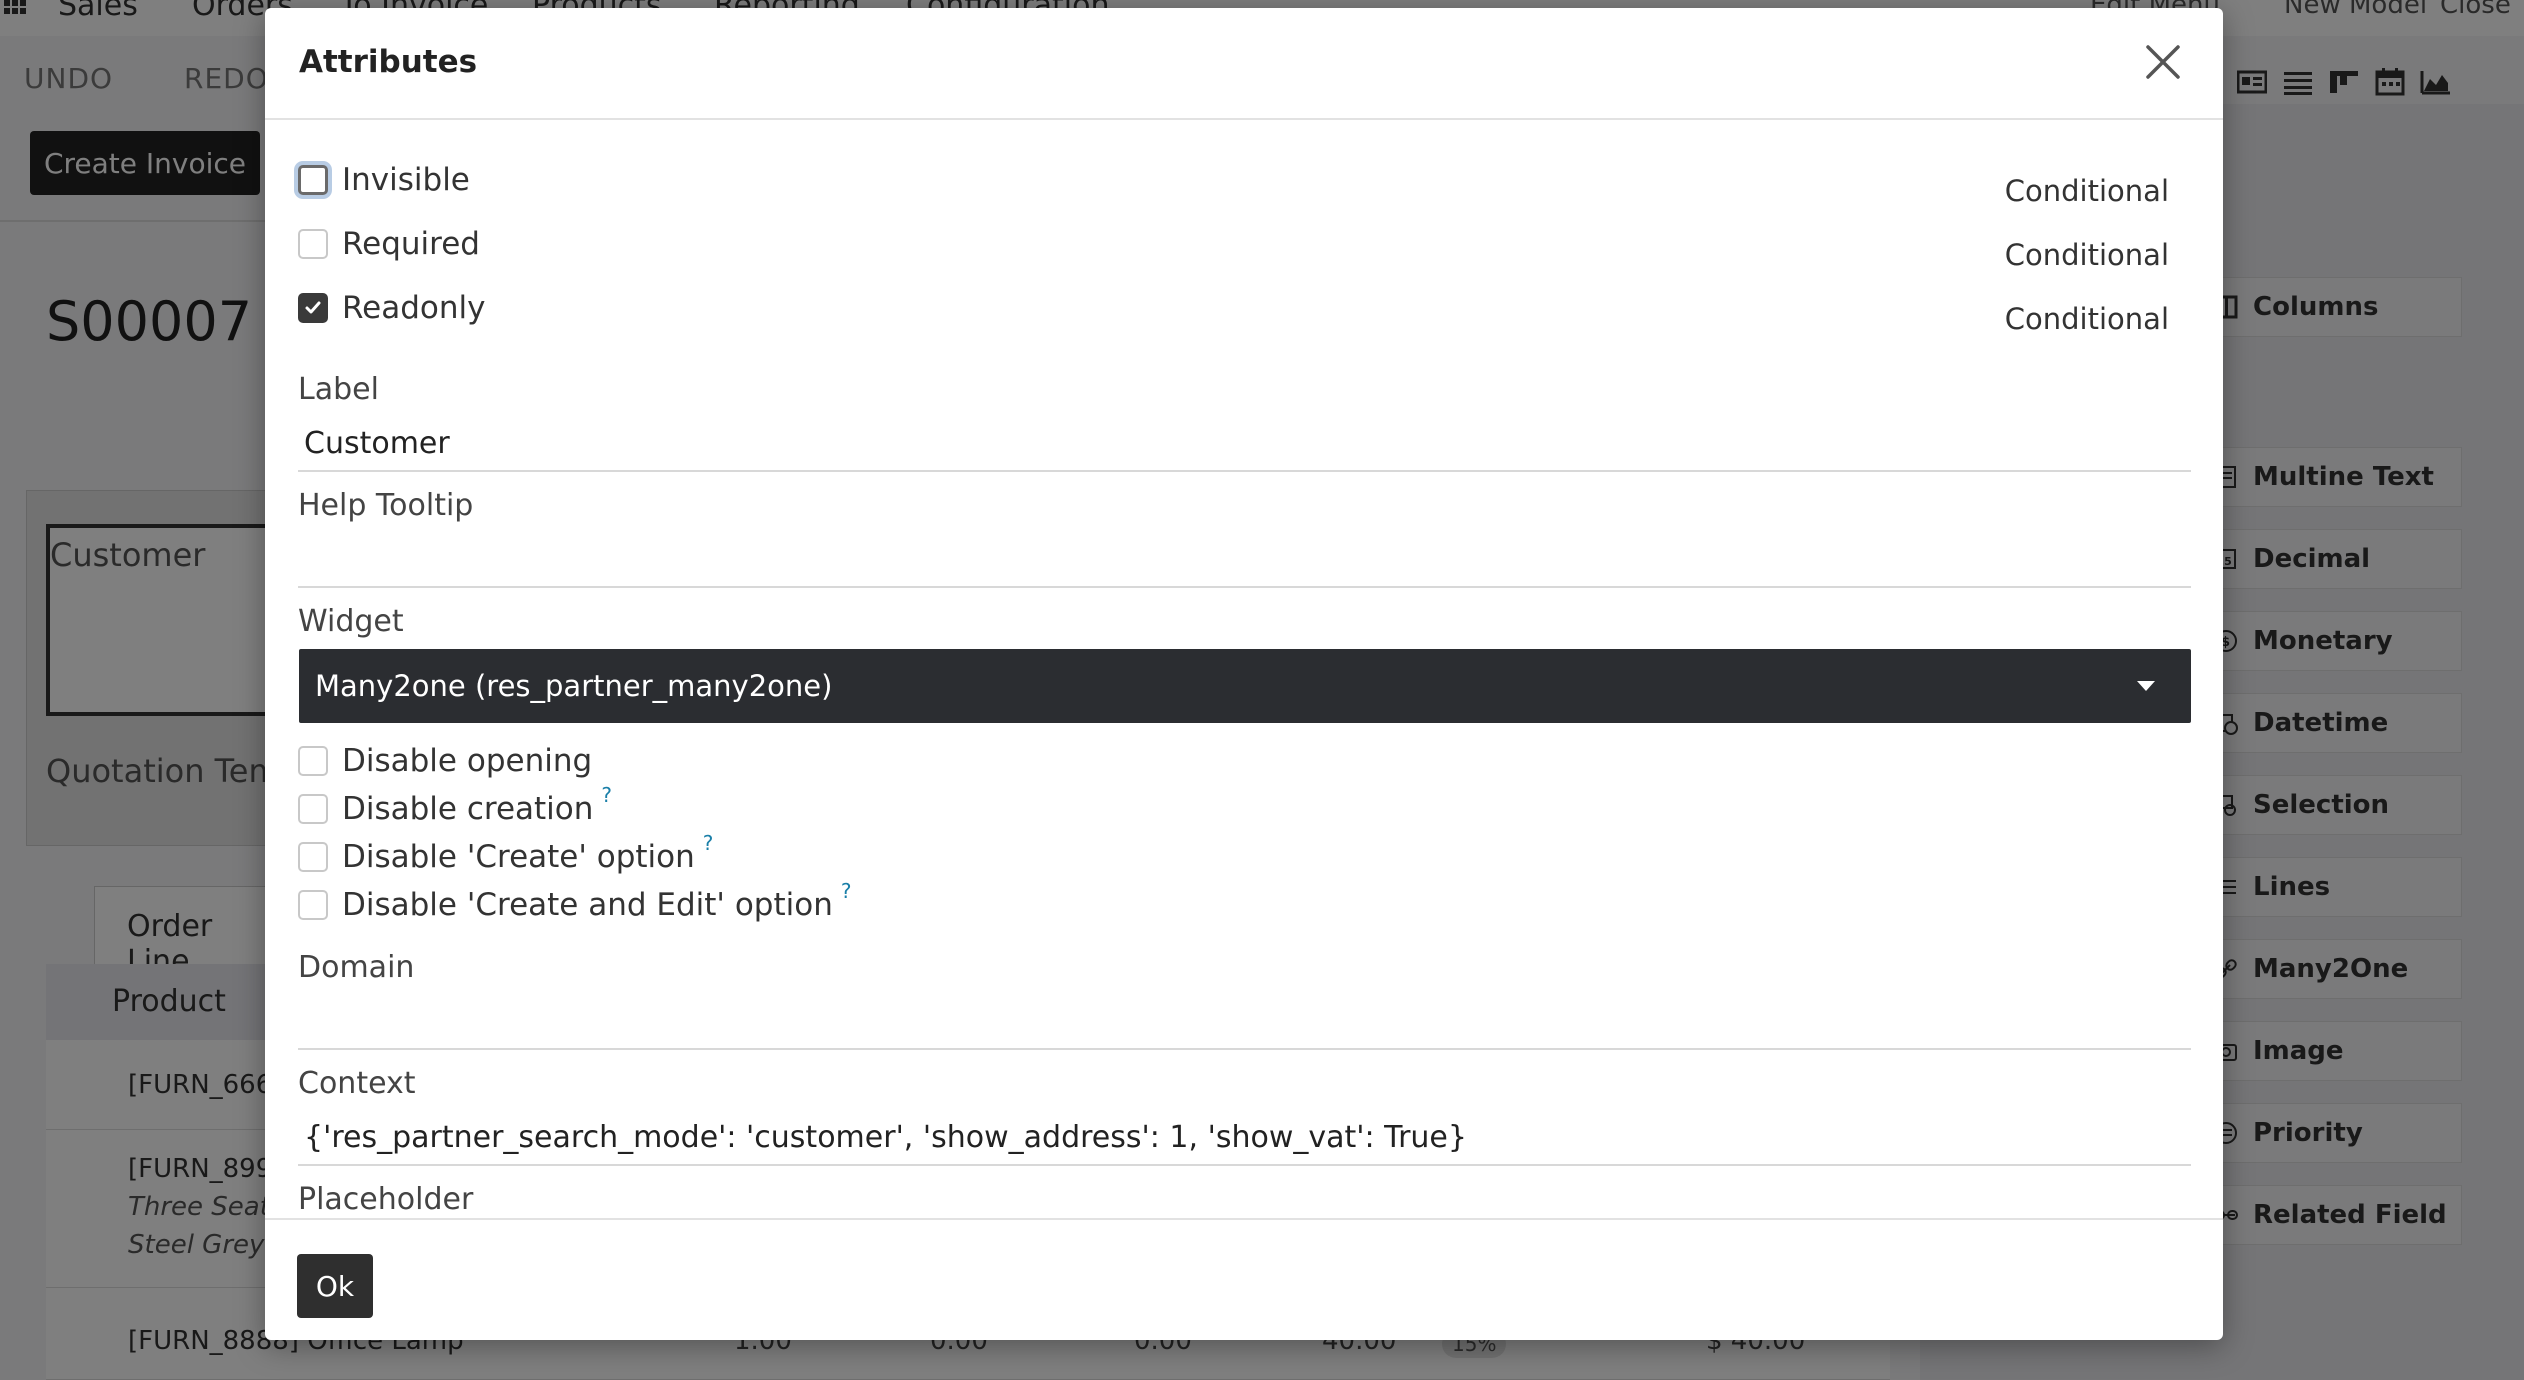  Describe the element at coordinates (406, 180) in the screenshot. I see `invisible-label: Invisible` at that location.